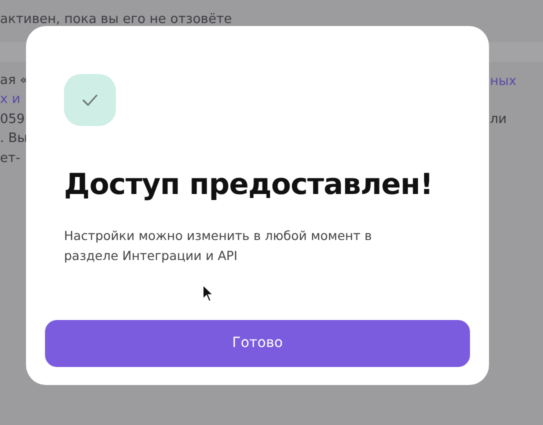 This screenshot has height=425, width=543. Describe the element at coordinates (14, 138) in the screenshot. I see `body-text: . Вы` at that location.